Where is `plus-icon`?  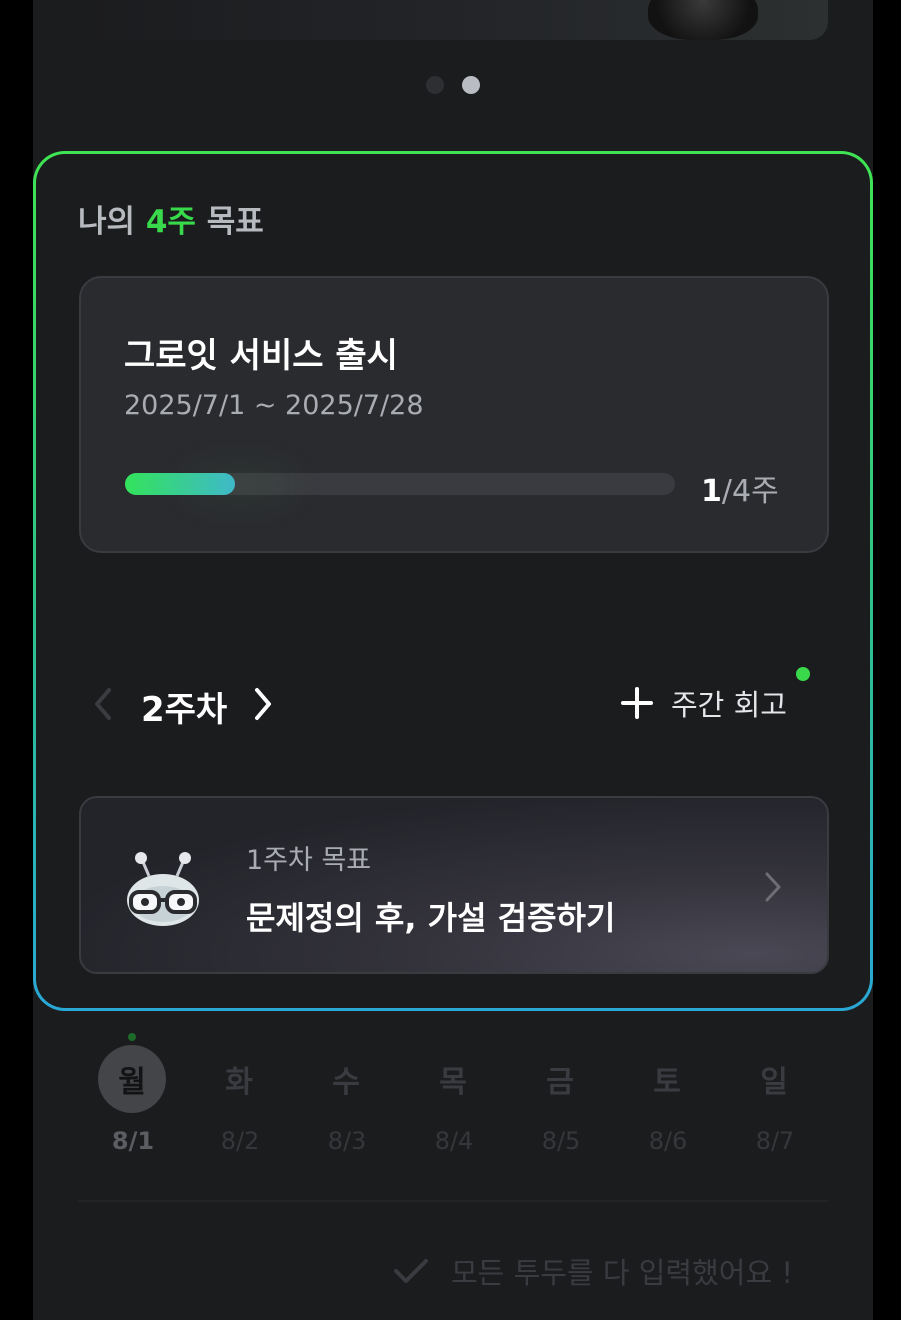 plus-icon is located at coordinates (637, 703).